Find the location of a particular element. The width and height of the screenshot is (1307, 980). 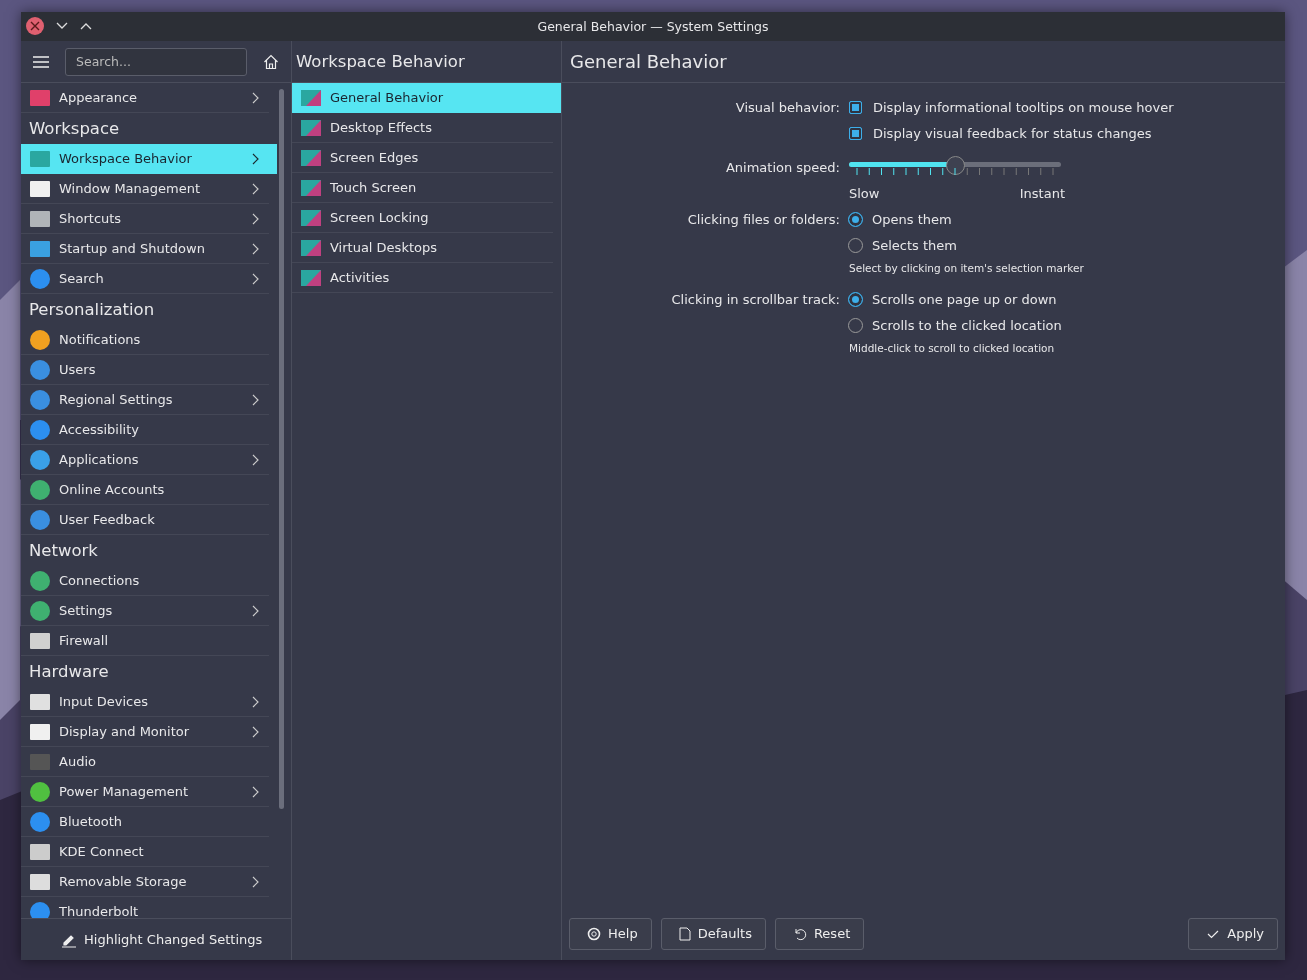

lifebuoy-icon is located at coordinates (594, 933).